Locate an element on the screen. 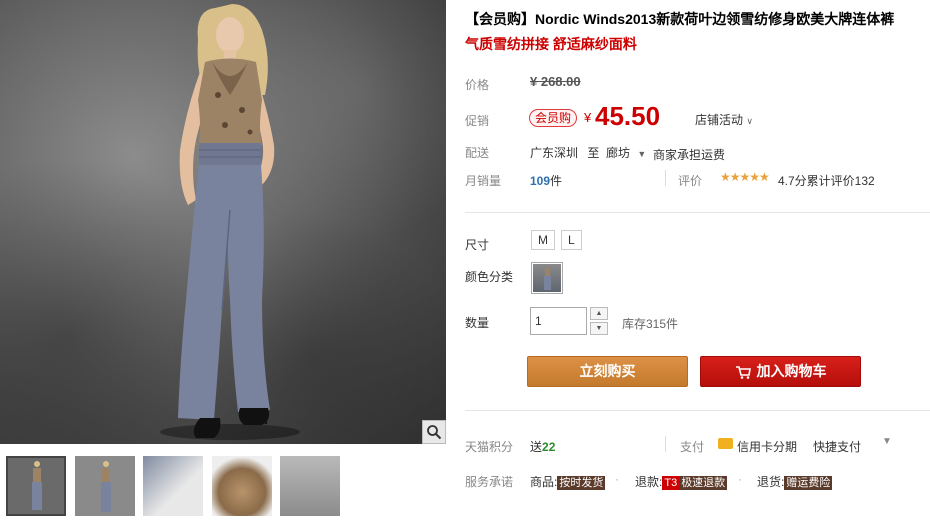 Image resolution: width=930 pixels, height=525 pixels. thumbnail-strip is located at coordinates (223, 487).